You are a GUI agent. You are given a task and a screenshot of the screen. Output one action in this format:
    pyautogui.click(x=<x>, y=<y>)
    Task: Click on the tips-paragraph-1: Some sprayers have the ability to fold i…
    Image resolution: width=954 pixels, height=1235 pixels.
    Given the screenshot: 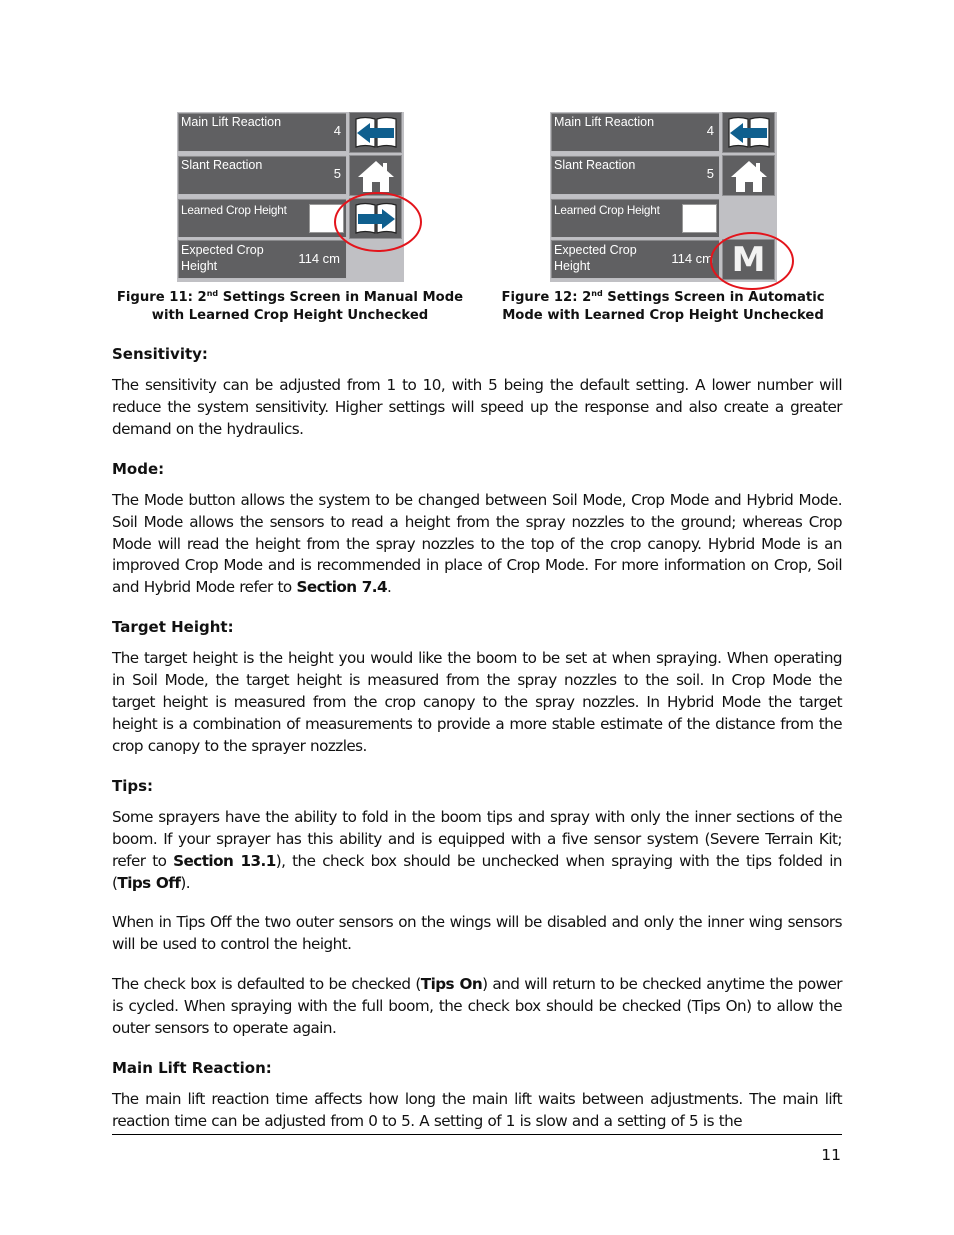 What is the action you would take?
    pyautogui.click(x=477, y=849)
    